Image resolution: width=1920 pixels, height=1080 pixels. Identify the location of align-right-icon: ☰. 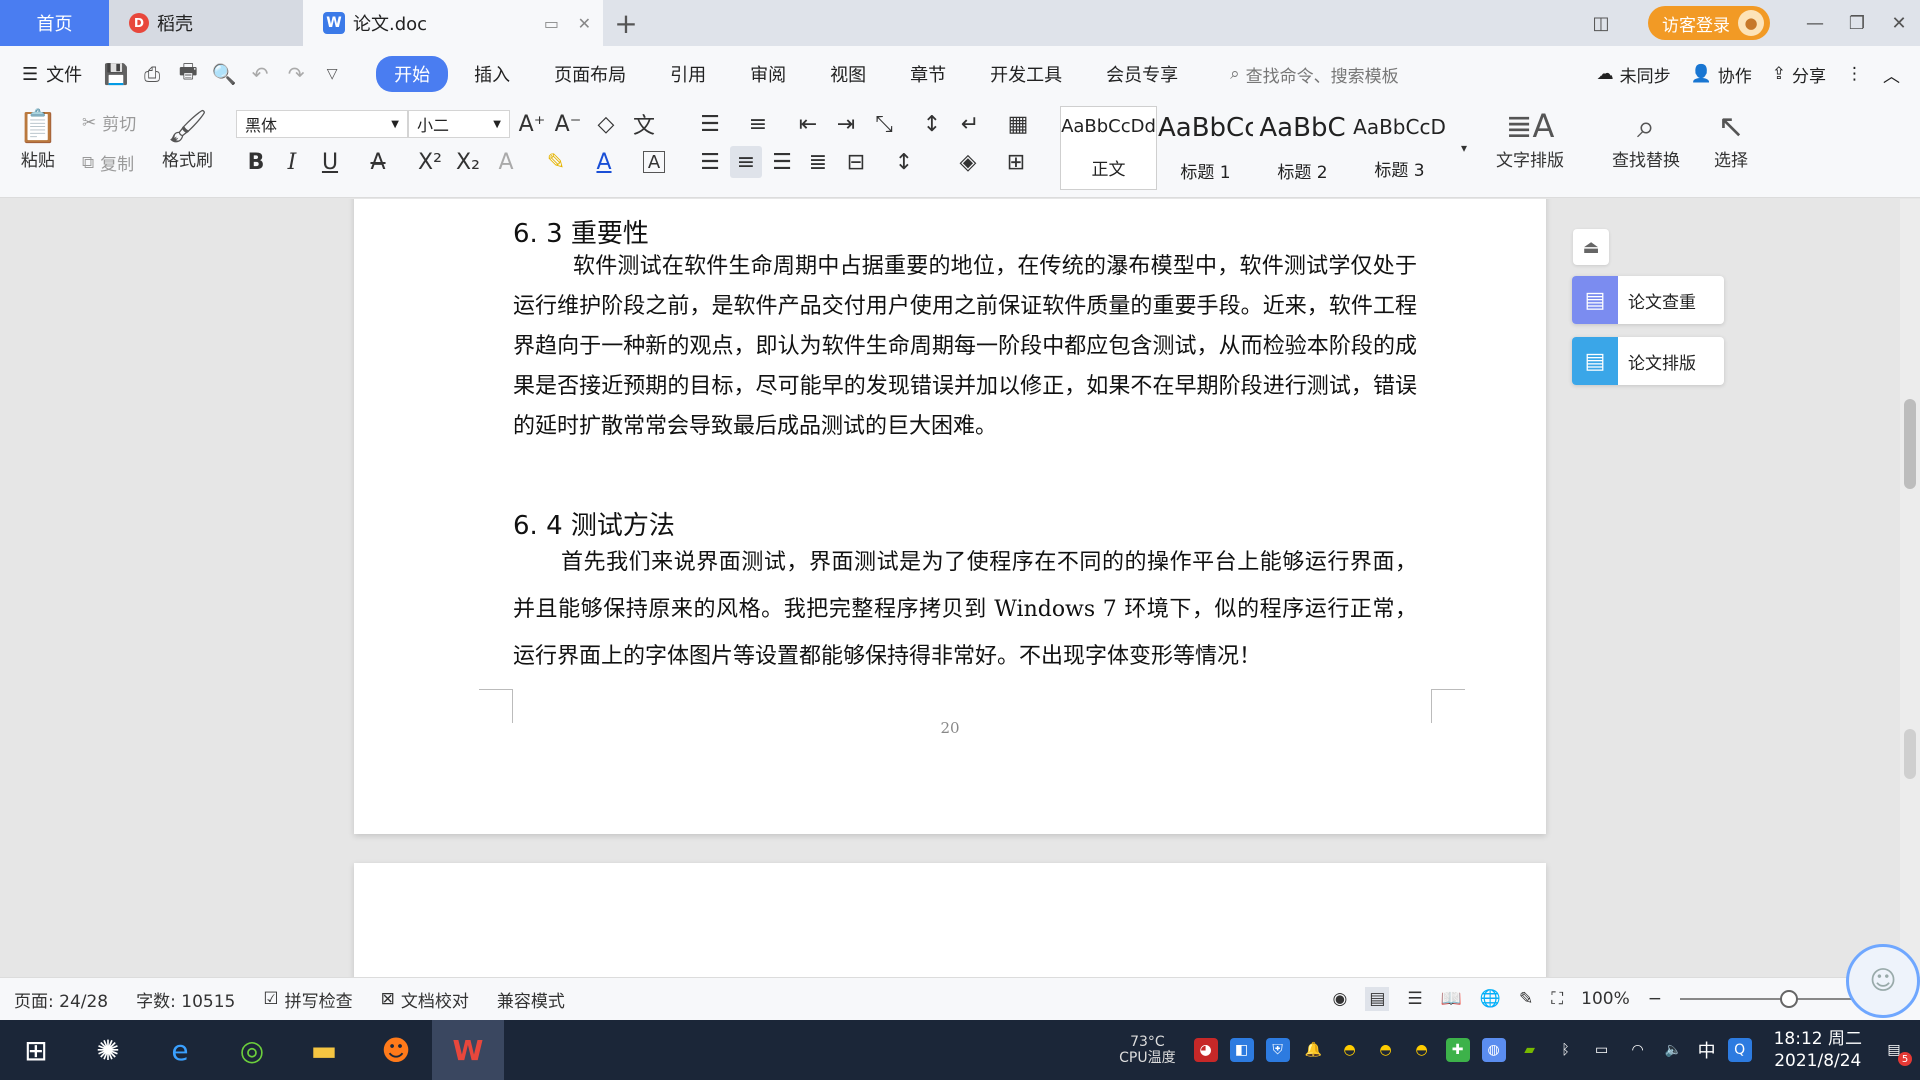
(782, 162).